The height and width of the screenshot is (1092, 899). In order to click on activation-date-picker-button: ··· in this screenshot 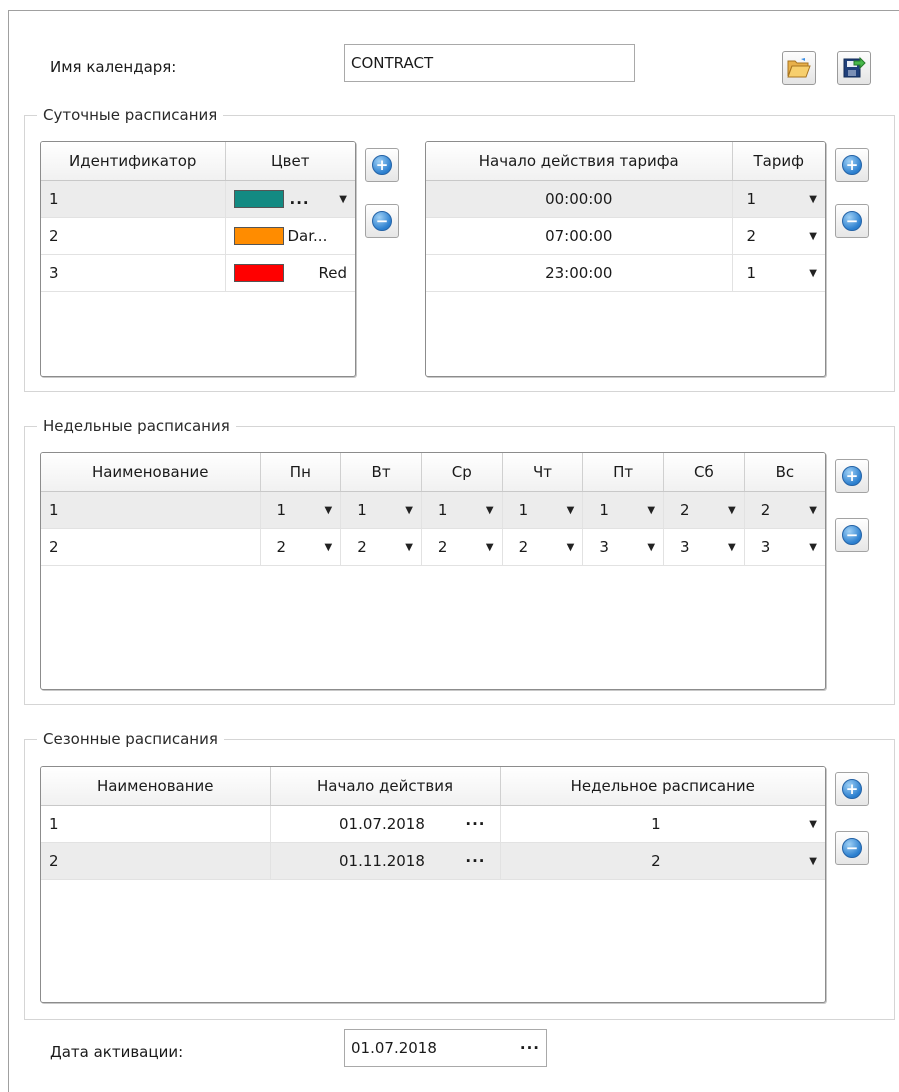, I will do `click(530, 1048)`.